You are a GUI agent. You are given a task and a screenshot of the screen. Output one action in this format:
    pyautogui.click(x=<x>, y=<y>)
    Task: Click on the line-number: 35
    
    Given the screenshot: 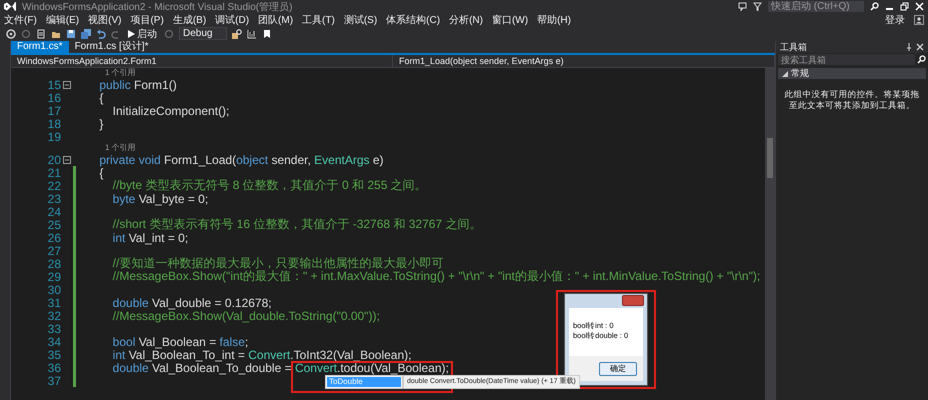 What is the action you would take?
    pyautogui.click(x=53, y=355)
    